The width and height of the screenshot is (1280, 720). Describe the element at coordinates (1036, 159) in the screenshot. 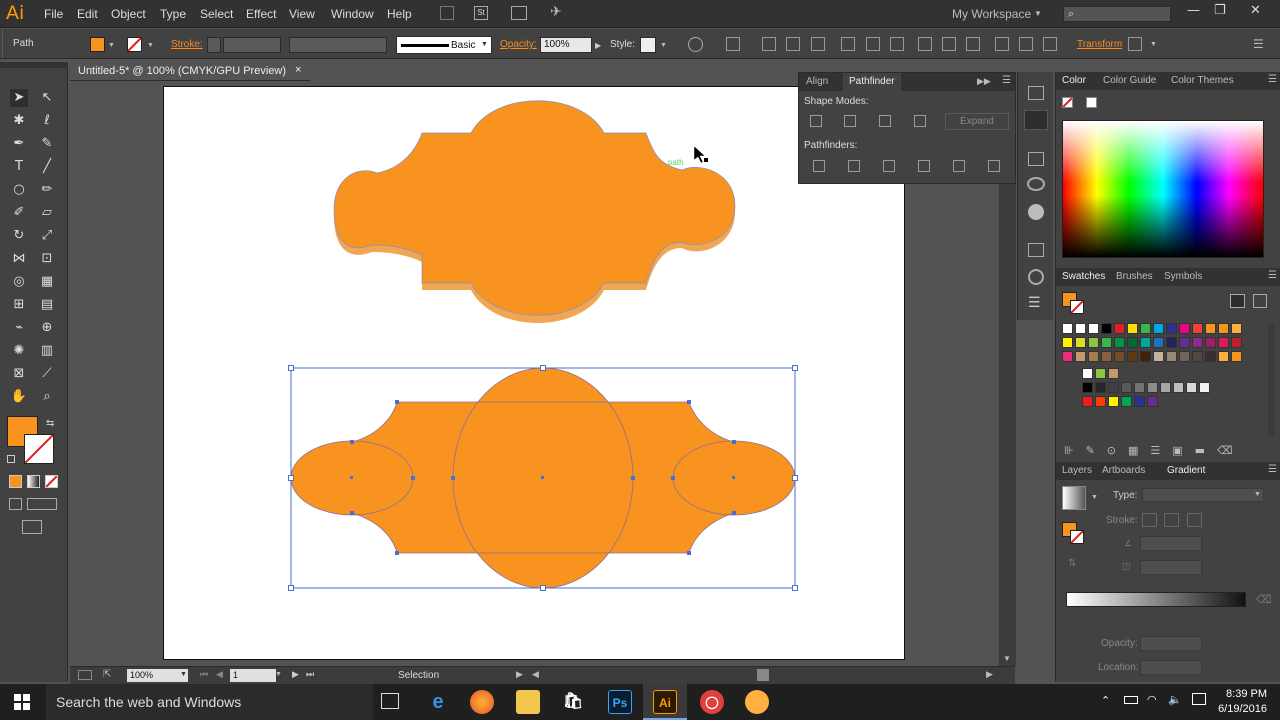

I see `transform-panel-icon` at that location.